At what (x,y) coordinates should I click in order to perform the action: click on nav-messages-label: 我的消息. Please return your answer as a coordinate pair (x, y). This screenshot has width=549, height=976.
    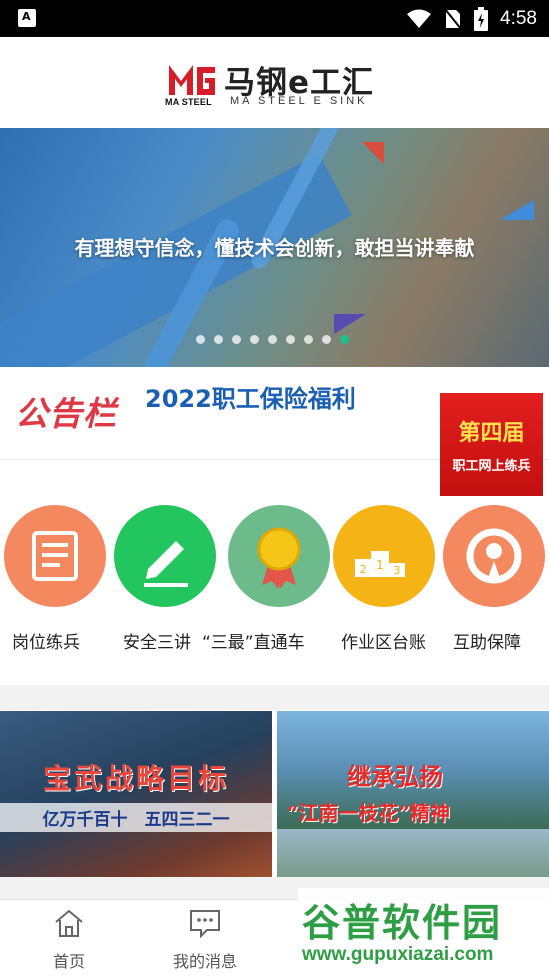
    Looking at the image, I should click on (204, 961).